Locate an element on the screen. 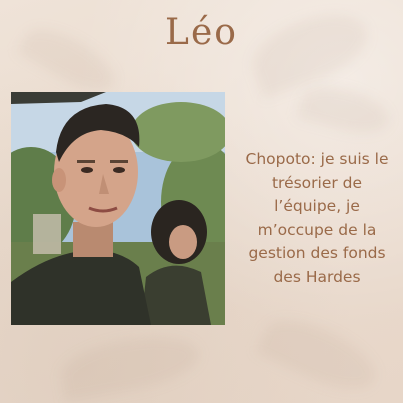 The width and height of the screenshot is (403, 403). person-name: Léo is located at coordinates (201, 32).